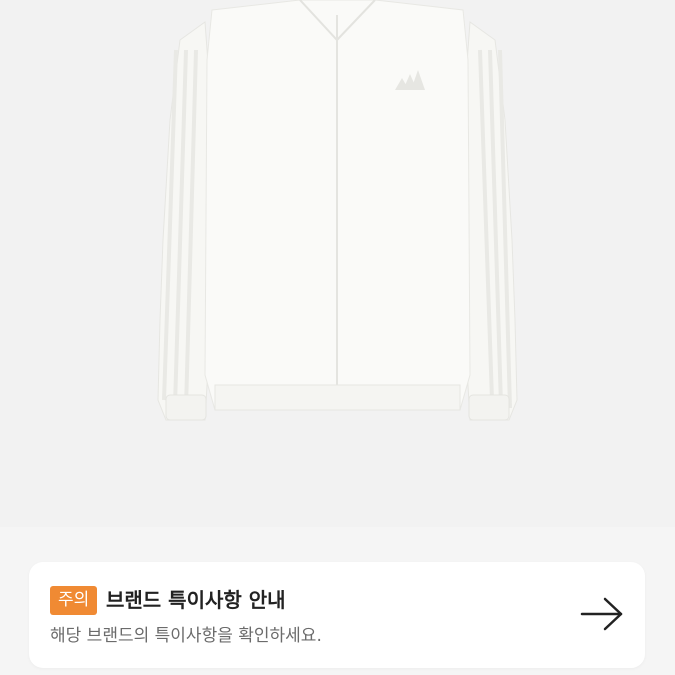  What do you see at coordinates (196, 600) in the screenshot?
I see `notice-title: 브랜드 특이사항 안내` at bounding box center [196, 600].